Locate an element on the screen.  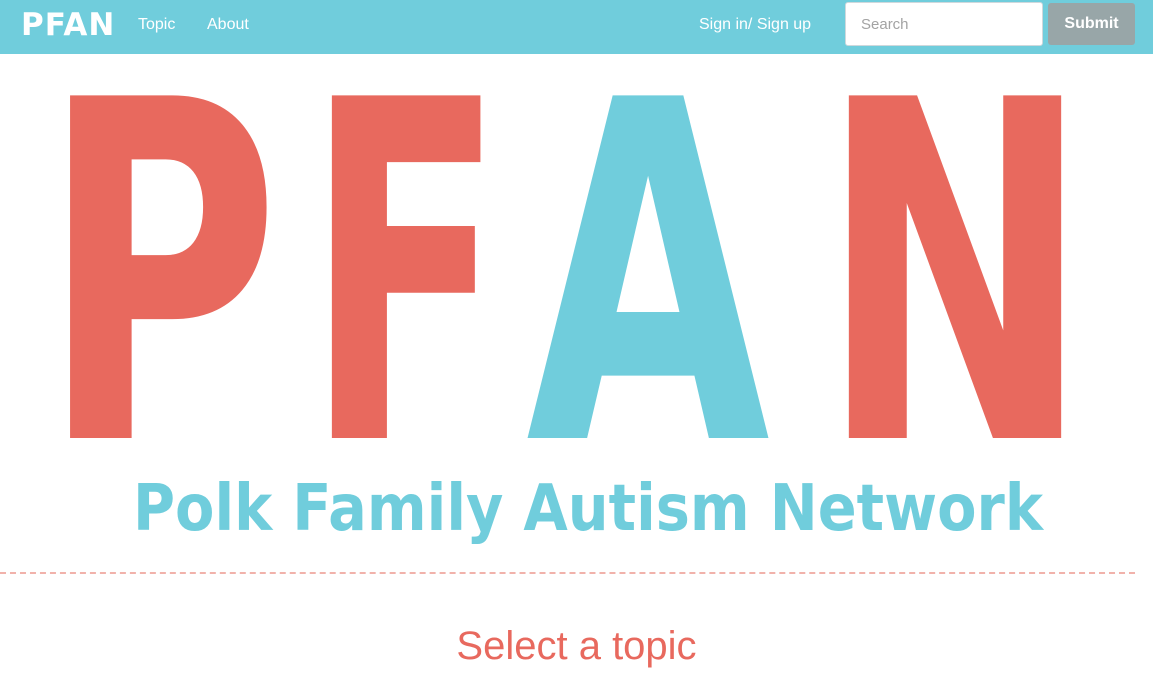
brand-logo-link: PFAN is located at coordinates (68, 25).